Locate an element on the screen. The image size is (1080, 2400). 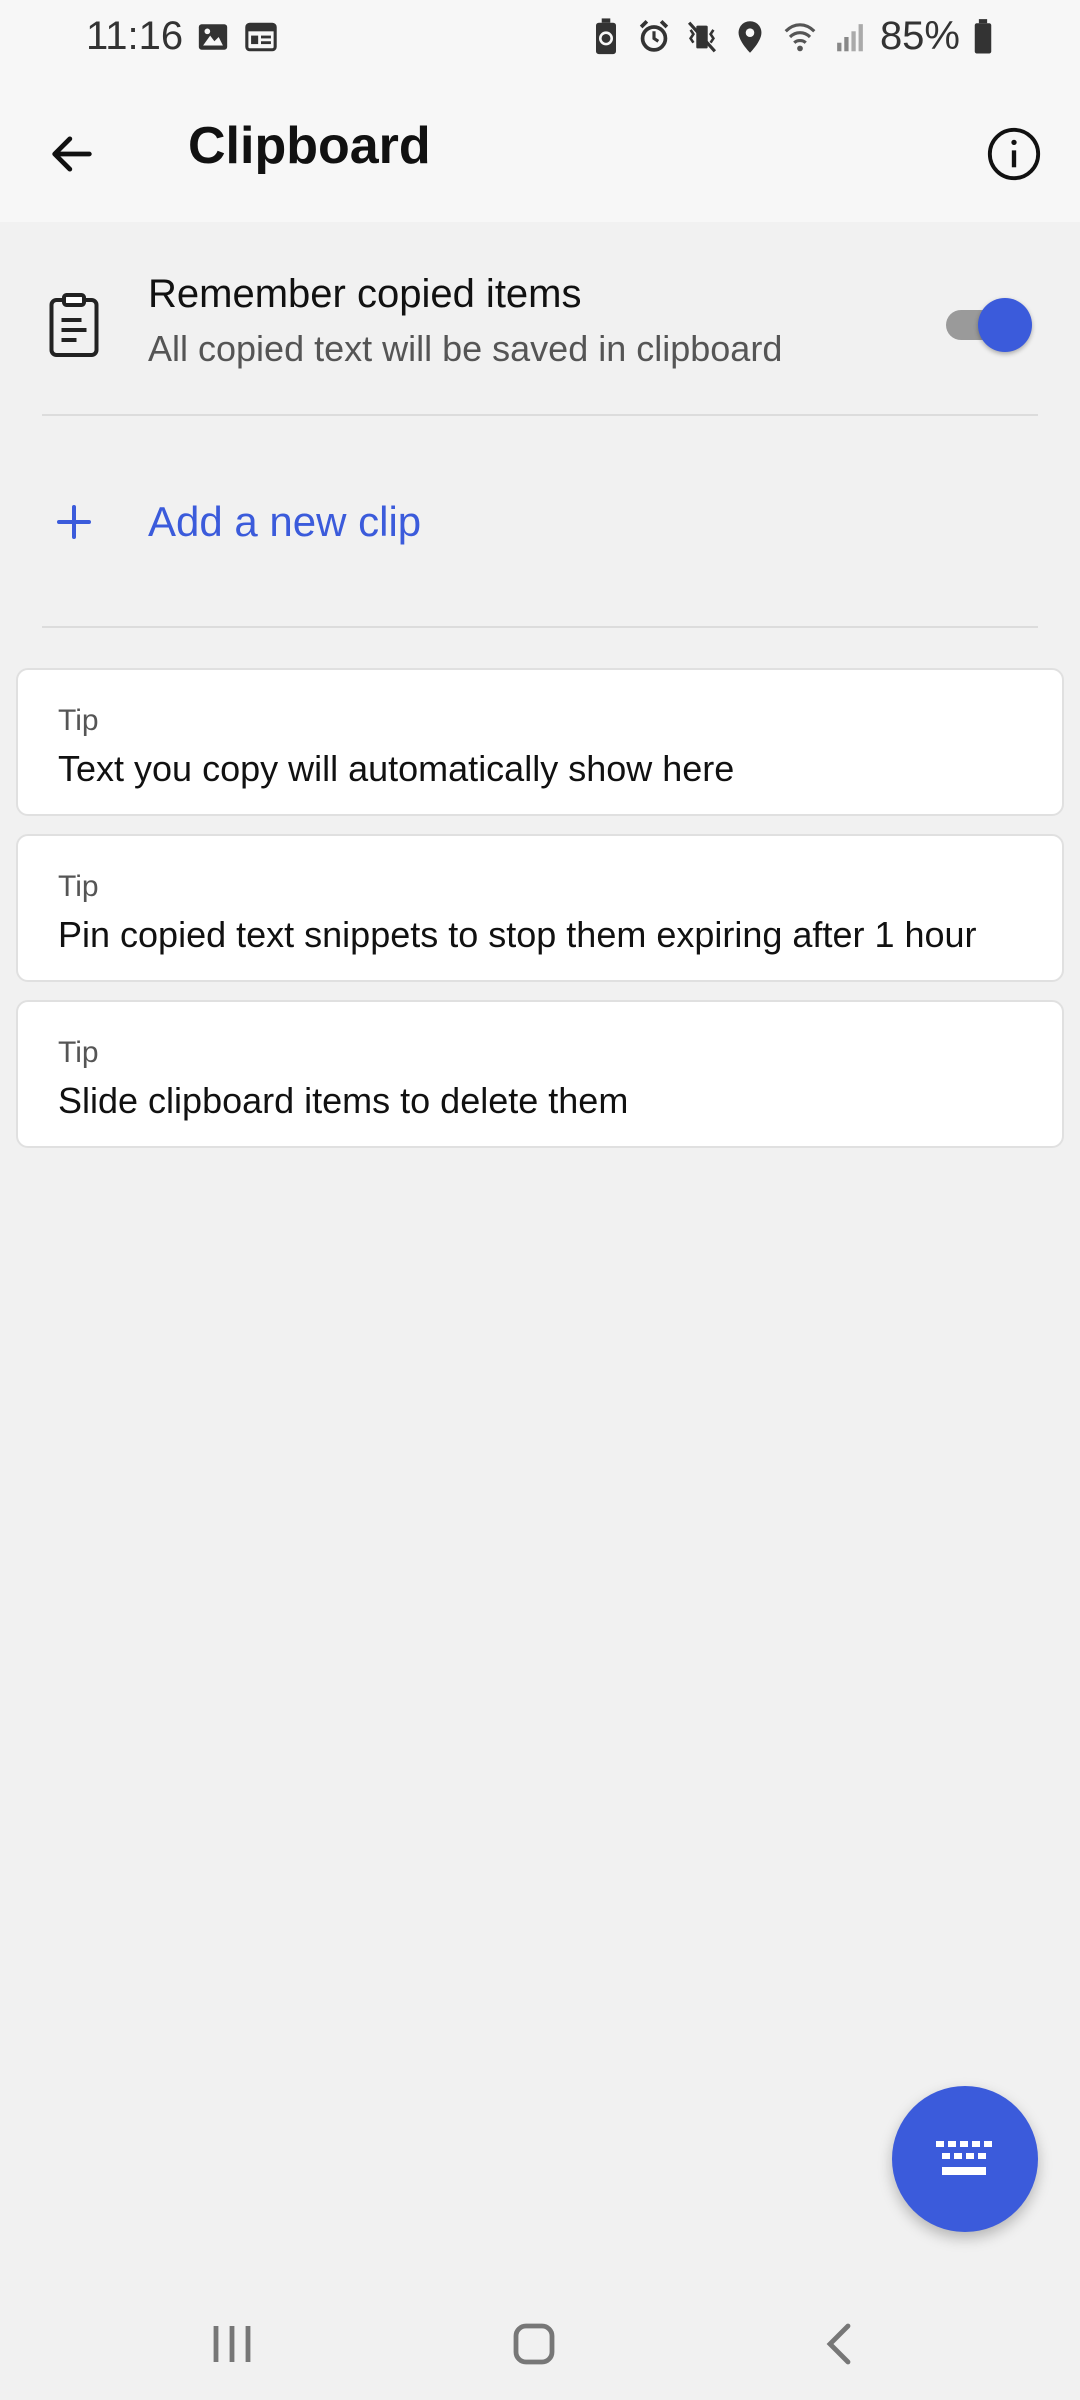
signal-icon is located at coordinates (850, 37).